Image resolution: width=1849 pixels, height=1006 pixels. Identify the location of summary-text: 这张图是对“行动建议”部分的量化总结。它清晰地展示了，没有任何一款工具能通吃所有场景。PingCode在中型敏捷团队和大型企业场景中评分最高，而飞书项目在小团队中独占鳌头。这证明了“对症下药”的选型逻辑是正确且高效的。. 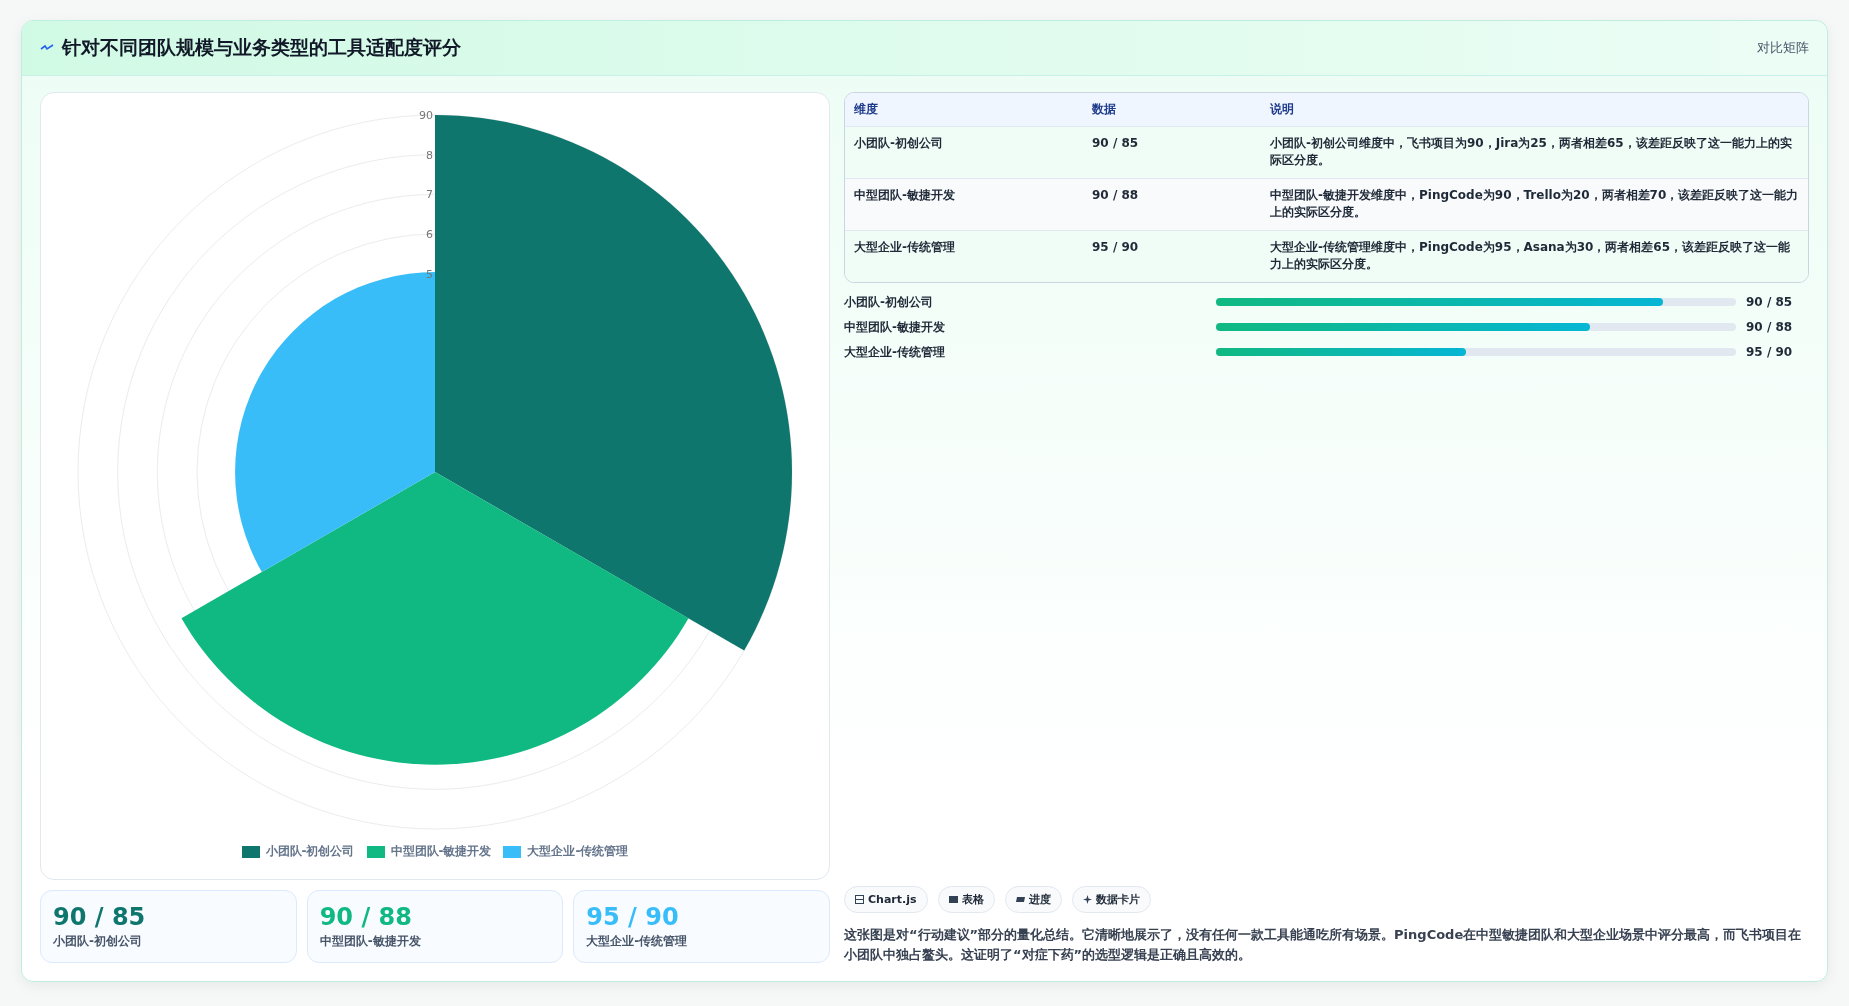
(1323, 945).